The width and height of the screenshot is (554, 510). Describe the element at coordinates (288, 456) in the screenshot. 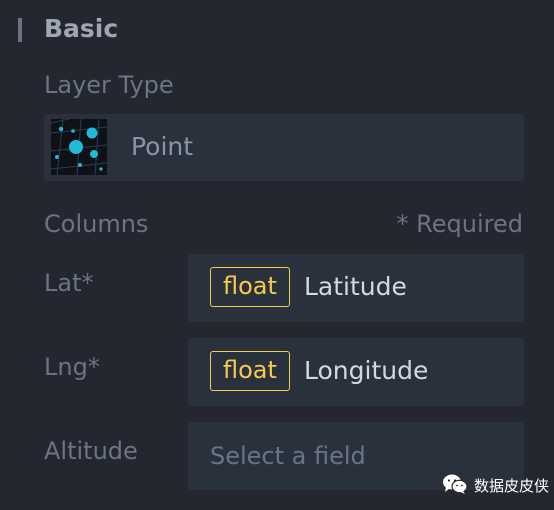

I see `altitude-field-placeholder: Select a field` at that location.